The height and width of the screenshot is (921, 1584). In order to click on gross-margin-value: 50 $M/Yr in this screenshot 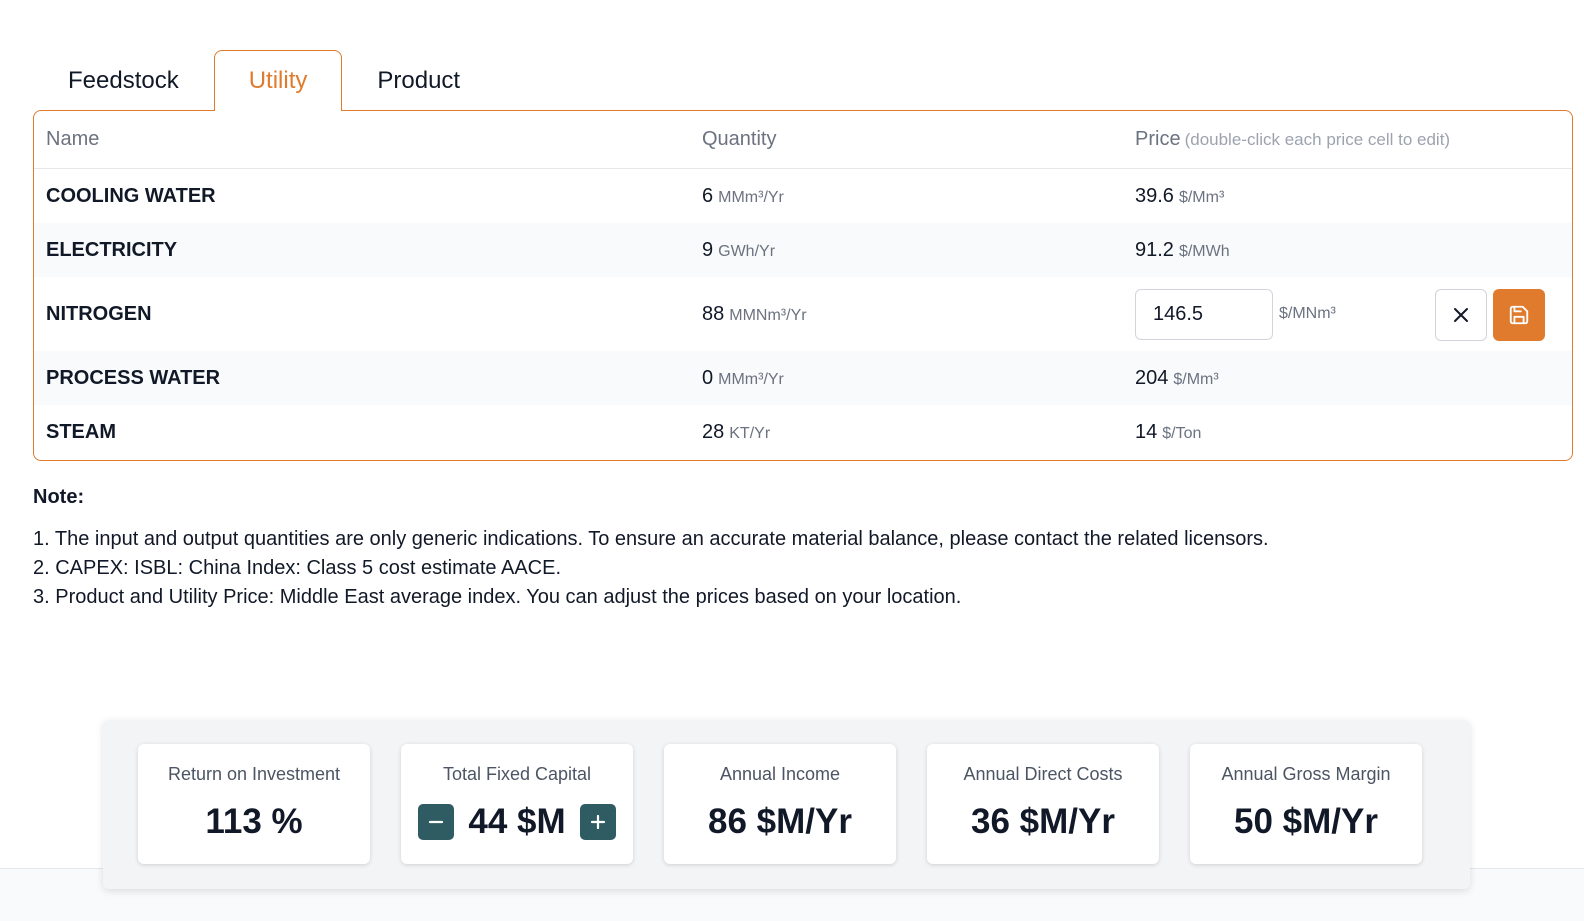, I will do `click(1306, 821)`.